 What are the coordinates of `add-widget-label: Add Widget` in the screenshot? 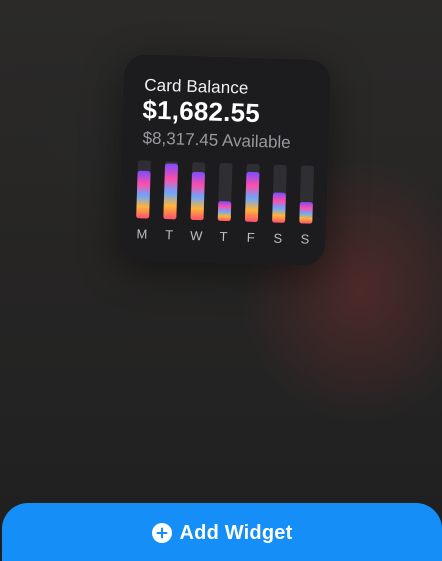 It's located at (236, 532).